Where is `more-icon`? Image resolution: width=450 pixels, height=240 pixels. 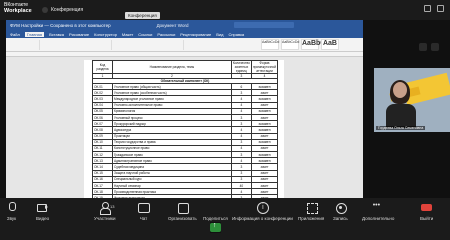
more-icon is located at coordinates (378, 207).